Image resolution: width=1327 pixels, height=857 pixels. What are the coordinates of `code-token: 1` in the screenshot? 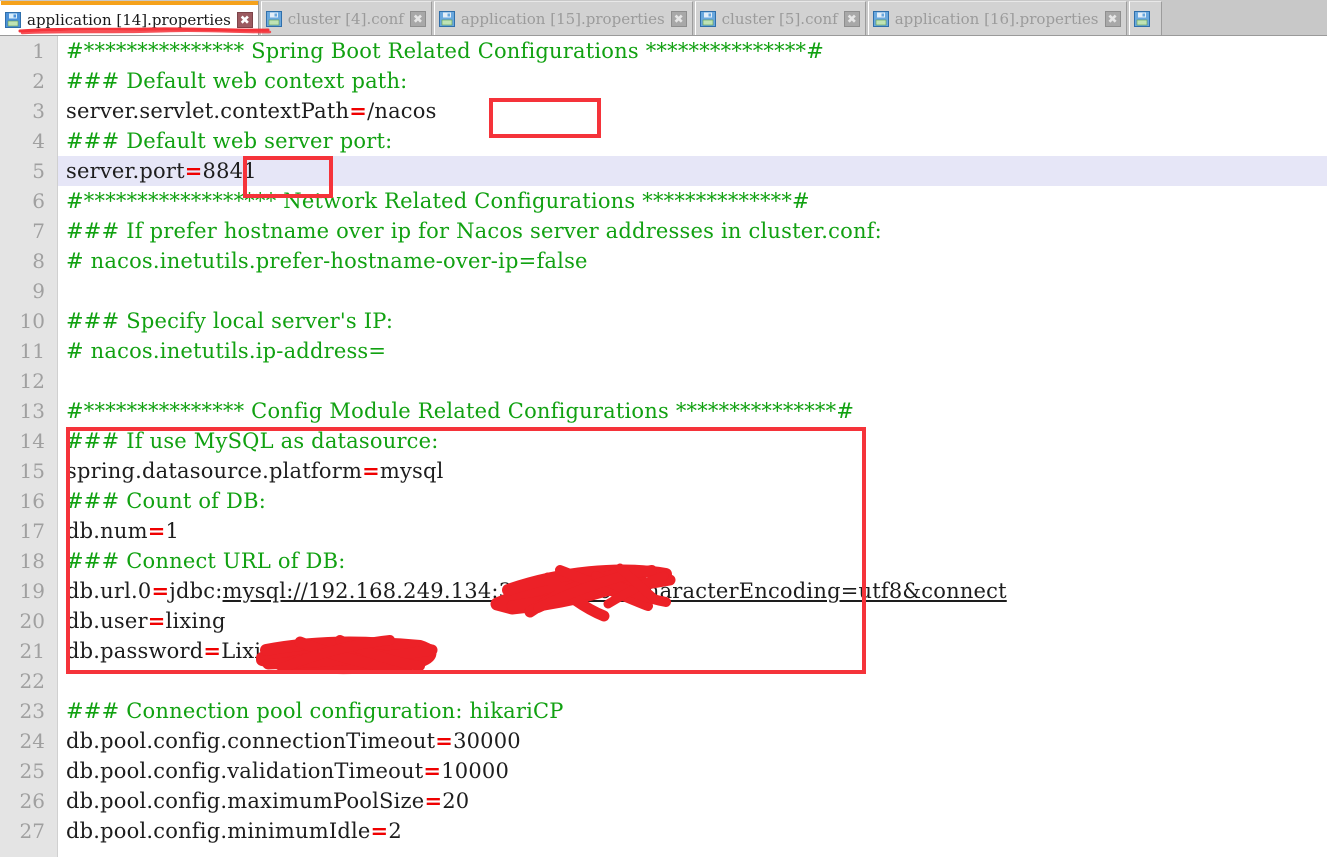 It's located at (172, 531).